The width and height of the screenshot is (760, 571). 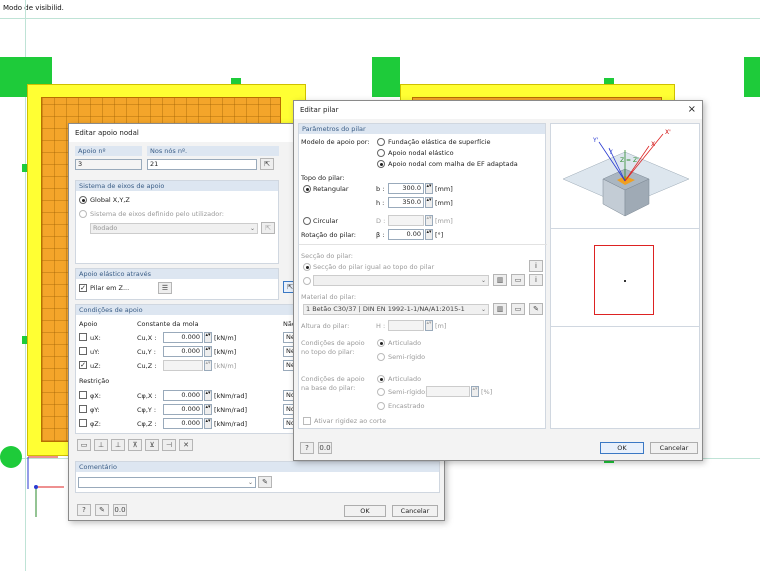 What do you see at coordinates (429, 202) in the screenshot?
I see `h-spinner: ▴▾` at bounding box center [429, 202].